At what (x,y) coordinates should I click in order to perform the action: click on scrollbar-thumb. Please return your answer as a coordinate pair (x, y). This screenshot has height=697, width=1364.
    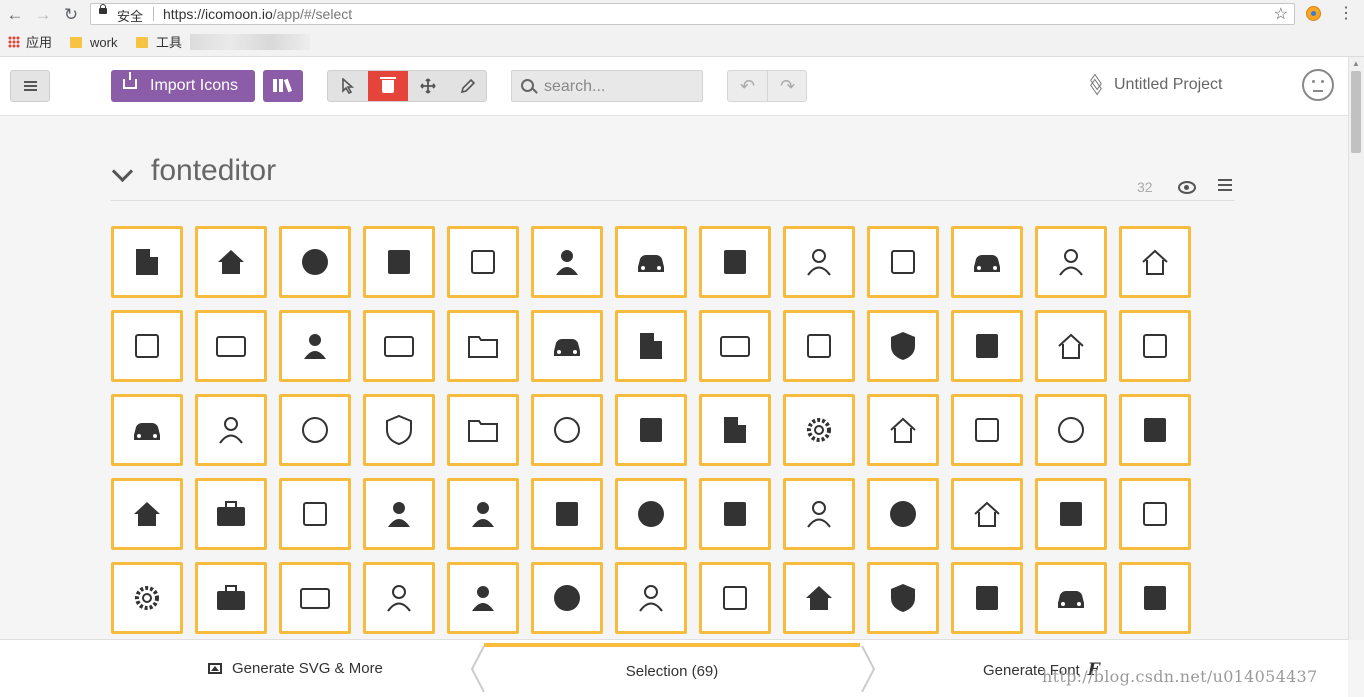
    Looking at the image, I should click on (1356, 112).